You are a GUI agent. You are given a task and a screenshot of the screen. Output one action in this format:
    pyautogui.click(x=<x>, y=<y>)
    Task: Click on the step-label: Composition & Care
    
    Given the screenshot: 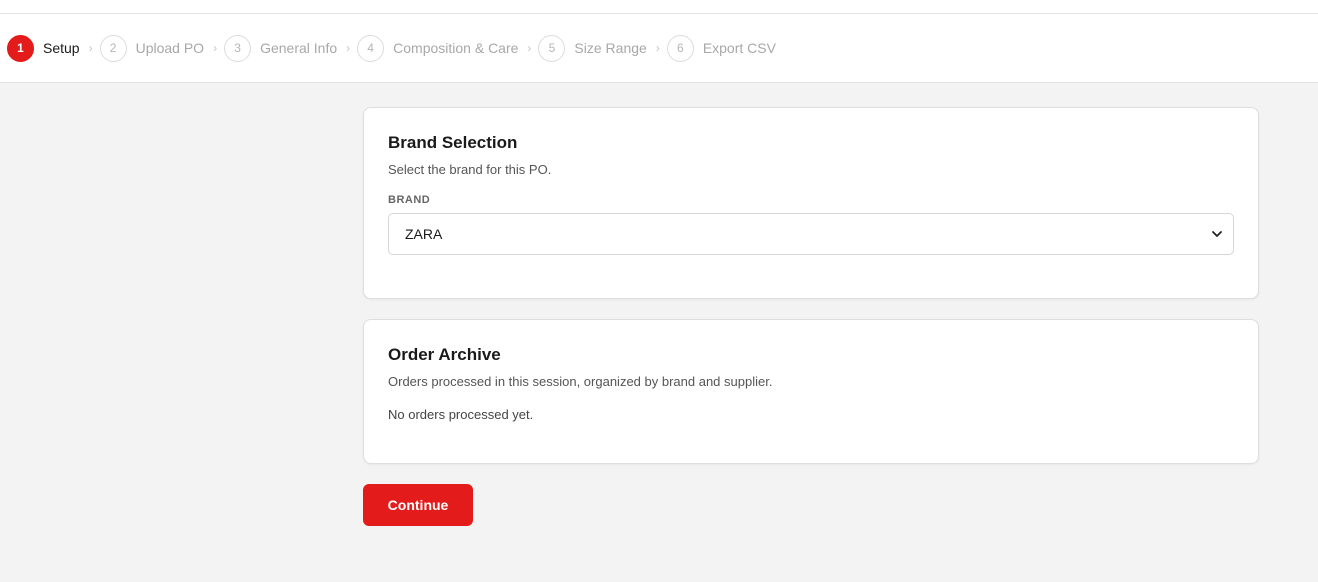 What is the action you would take?
    pyautogui.click(x=456, y=48)
    